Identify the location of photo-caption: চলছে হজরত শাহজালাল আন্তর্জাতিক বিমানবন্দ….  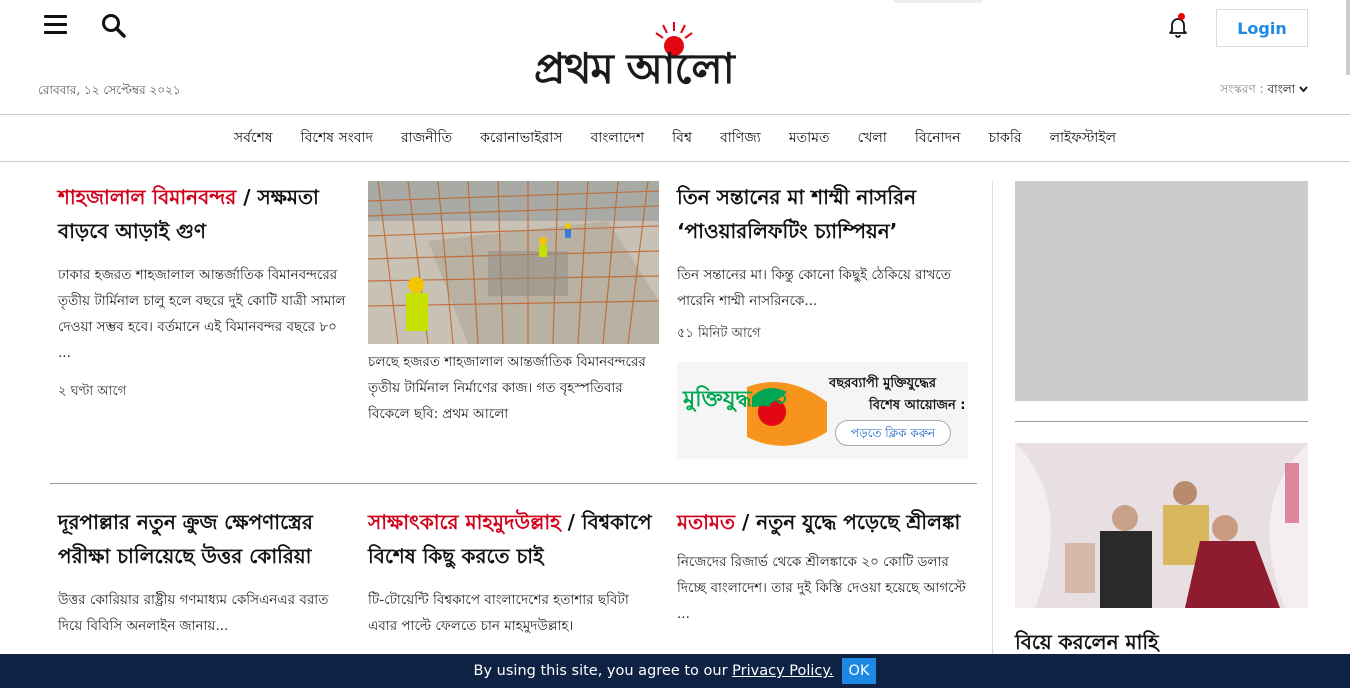
(507, 388).